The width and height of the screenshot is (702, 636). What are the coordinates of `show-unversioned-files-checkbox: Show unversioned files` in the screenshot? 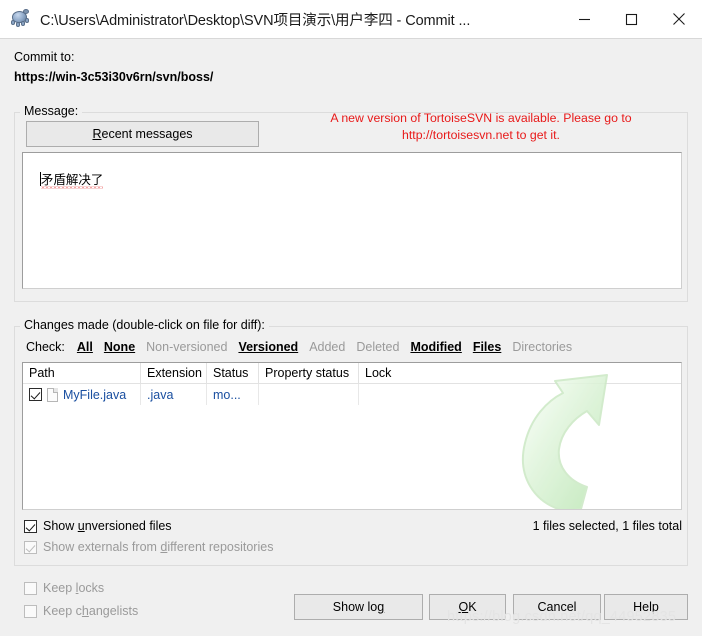 It's located at (98, 526).